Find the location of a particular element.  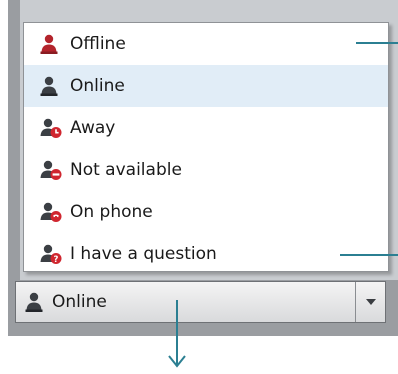

callout-arrow-down is located at coordinates (177, 334).